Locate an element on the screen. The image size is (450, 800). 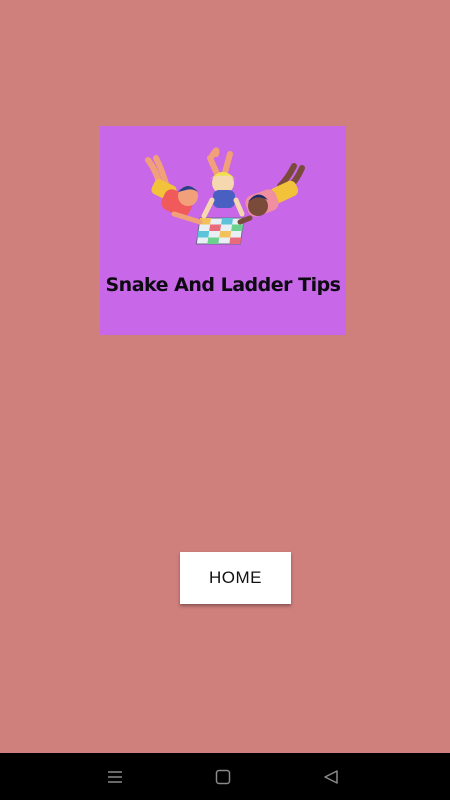
kids-playing-illustration is located at coordinates (225, 196).